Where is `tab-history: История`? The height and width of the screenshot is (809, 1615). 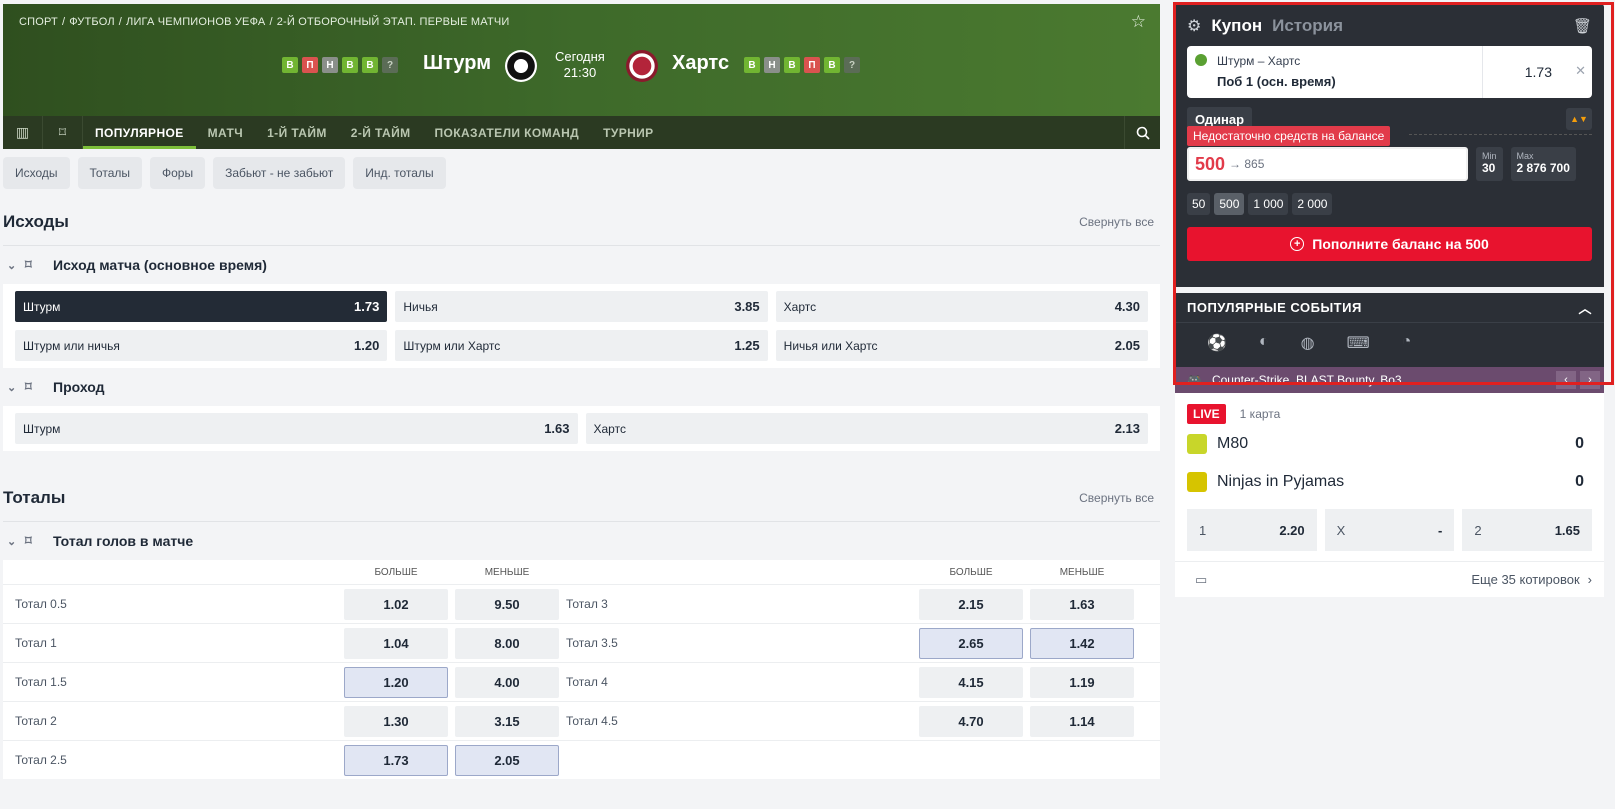
tab-history: История is located at coordinates (1307, 26).